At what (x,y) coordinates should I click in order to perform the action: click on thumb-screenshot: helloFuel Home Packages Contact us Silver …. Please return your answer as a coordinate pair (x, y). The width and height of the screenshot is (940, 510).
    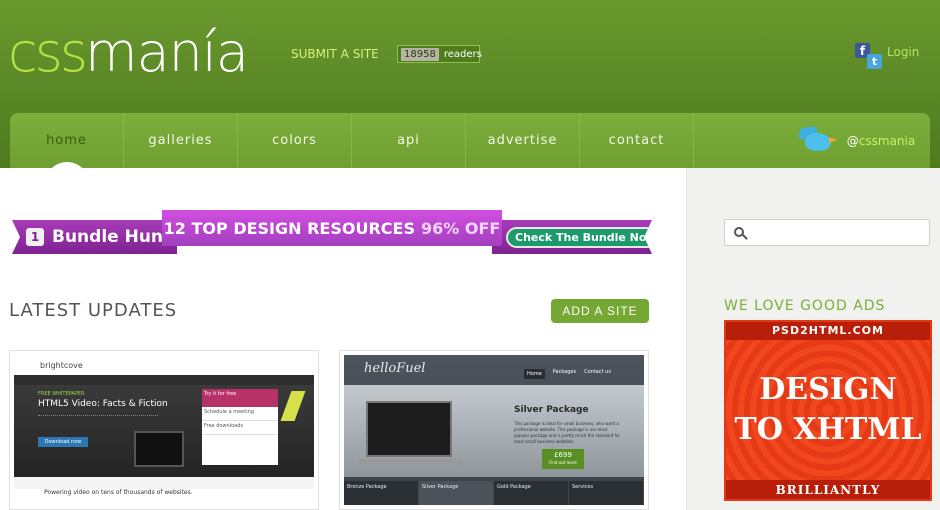
    Looking at the image, I should click on (494, 430).